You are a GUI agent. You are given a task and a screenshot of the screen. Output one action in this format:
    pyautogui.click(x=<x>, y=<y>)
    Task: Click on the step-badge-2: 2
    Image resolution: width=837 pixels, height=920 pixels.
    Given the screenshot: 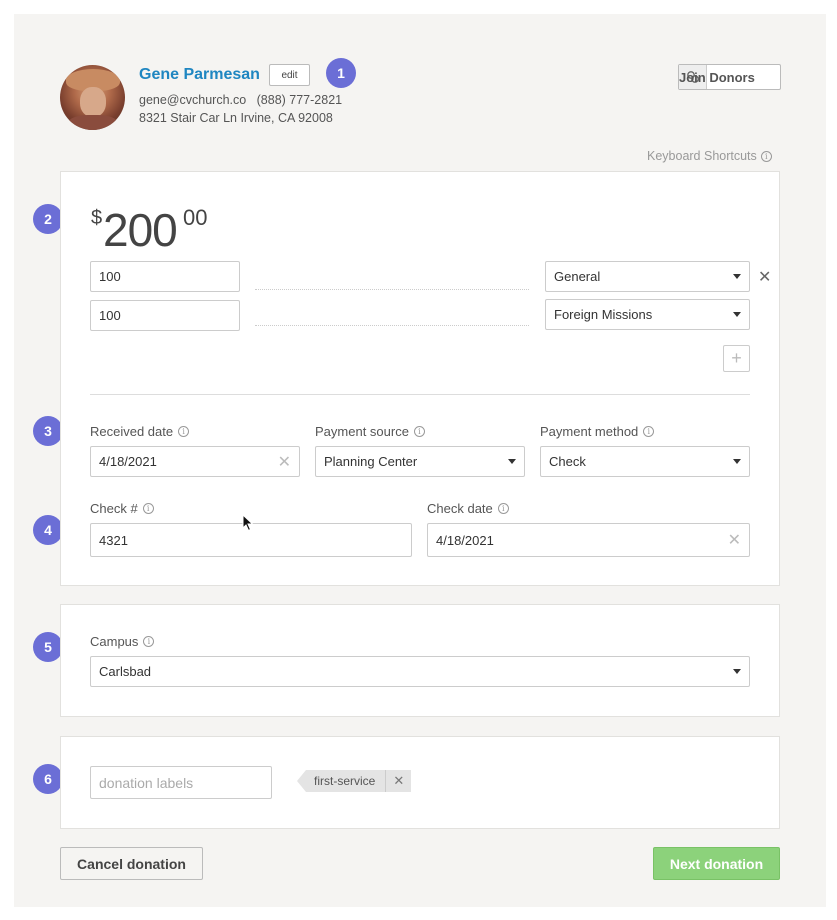 What is the action you would take?
    pyautogui.click(x=48, y=219)
    